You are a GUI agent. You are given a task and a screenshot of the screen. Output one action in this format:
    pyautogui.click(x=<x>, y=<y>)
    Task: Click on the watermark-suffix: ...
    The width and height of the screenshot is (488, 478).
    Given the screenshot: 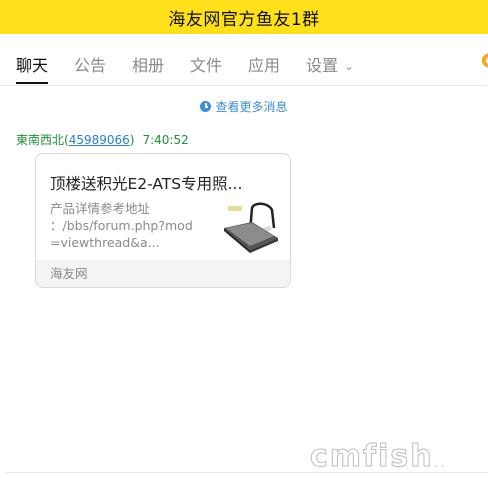 What is the action you would take?
    pyautogui.click(x=436, y=463)
    